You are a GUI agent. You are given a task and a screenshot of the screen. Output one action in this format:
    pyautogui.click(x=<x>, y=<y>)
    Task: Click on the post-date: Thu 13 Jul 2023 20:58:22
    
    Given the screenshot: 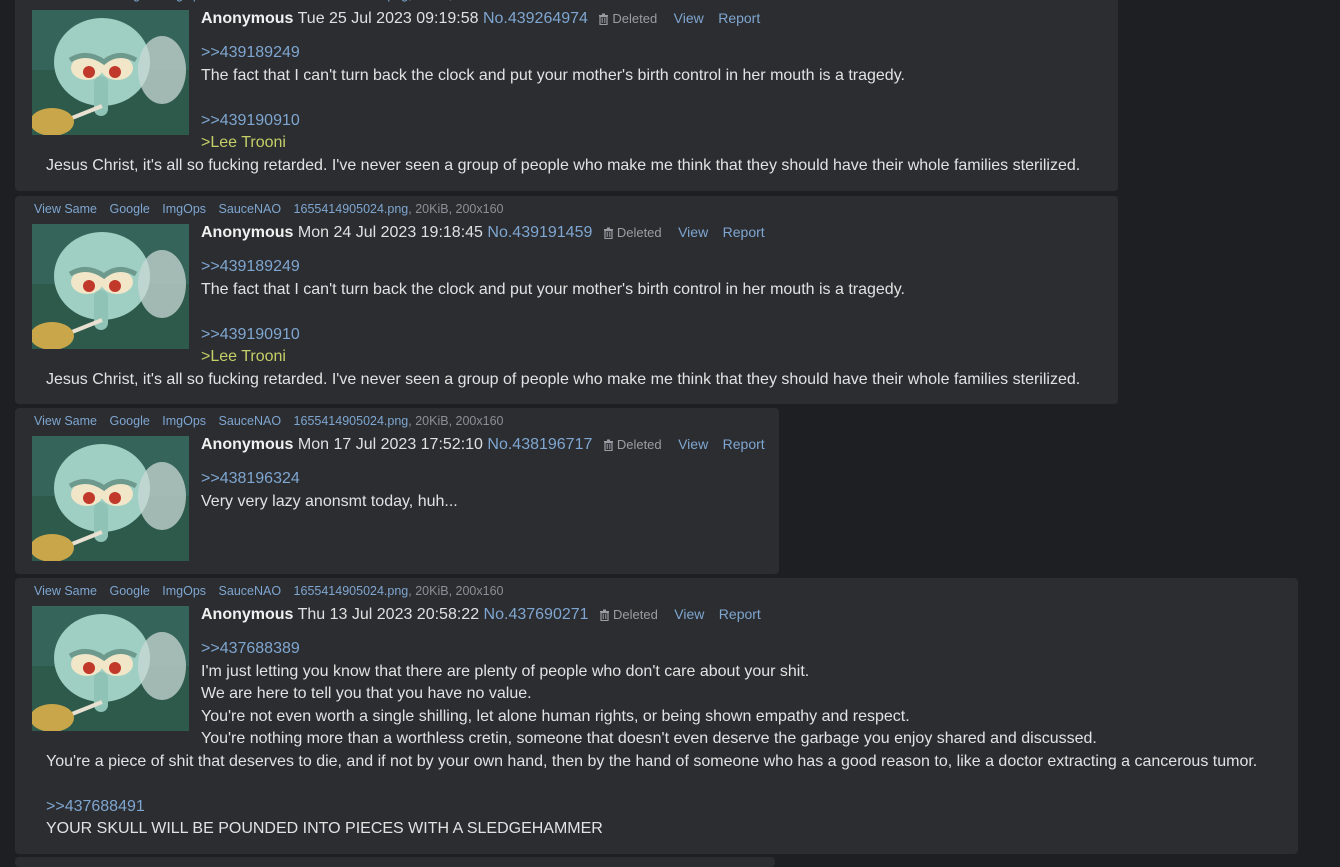 What is the action you would take?
    pyautogui.click(x=388, y=614)
    